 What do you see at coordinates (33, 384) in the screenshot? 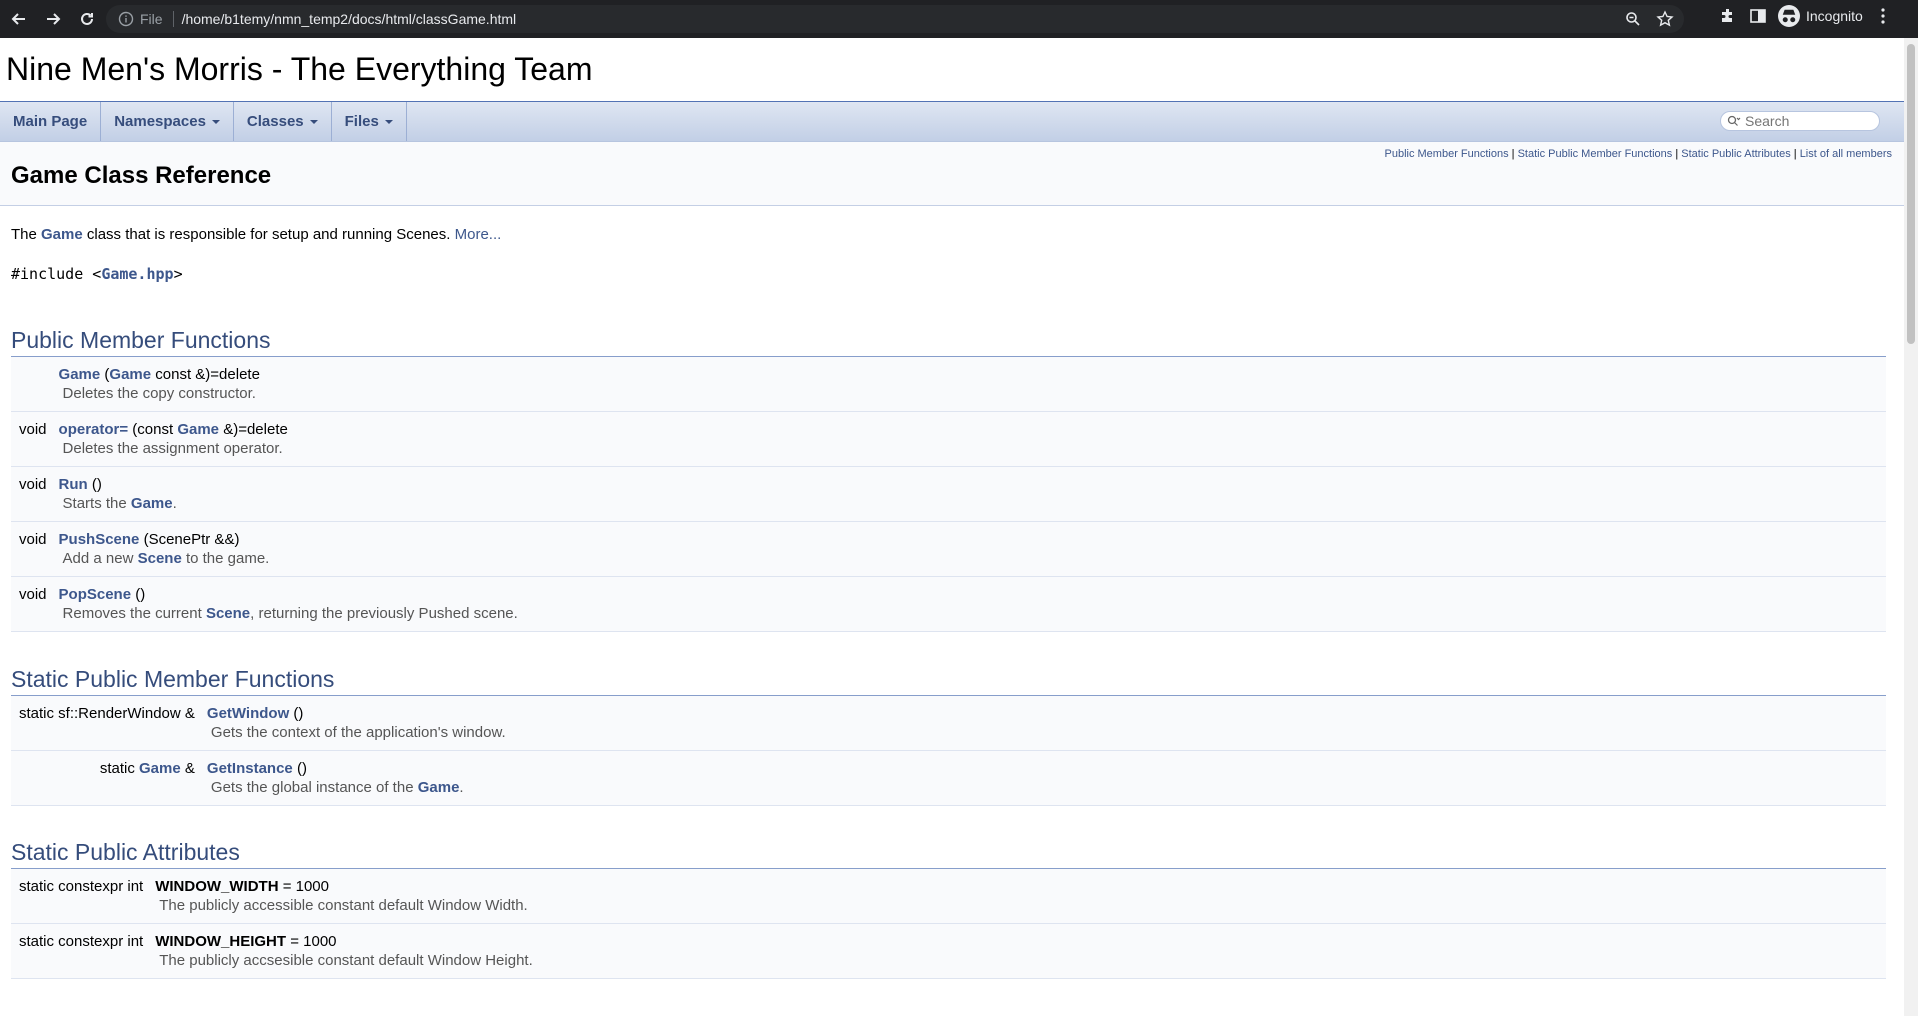
I see `member-return-type` at bounding box center [33, 384].